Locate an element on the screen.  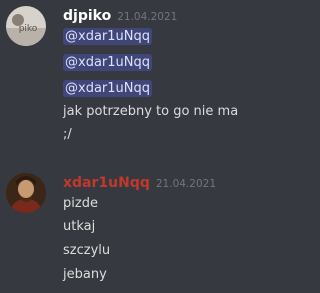
user-avatar: piko is located at coordinates (26, 26).